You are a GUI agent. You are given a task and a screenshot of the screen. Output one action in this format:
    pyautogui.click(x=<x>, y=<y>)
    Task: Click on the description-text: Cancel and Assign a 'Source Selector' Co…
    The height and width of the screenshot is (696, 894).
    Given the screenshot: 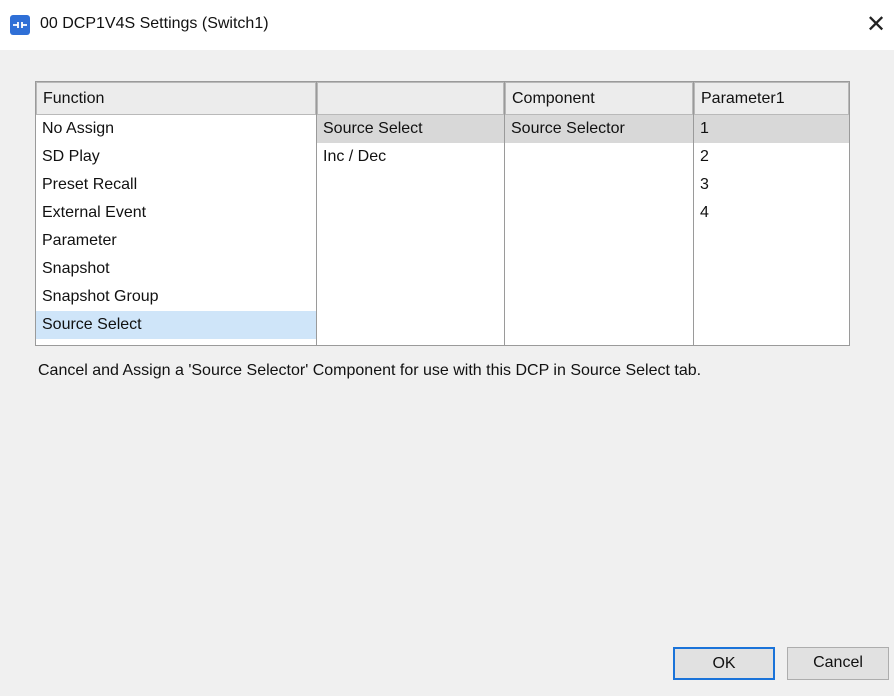 What is the action you would take?
    pyautogui.click(x=370, y=370)
    